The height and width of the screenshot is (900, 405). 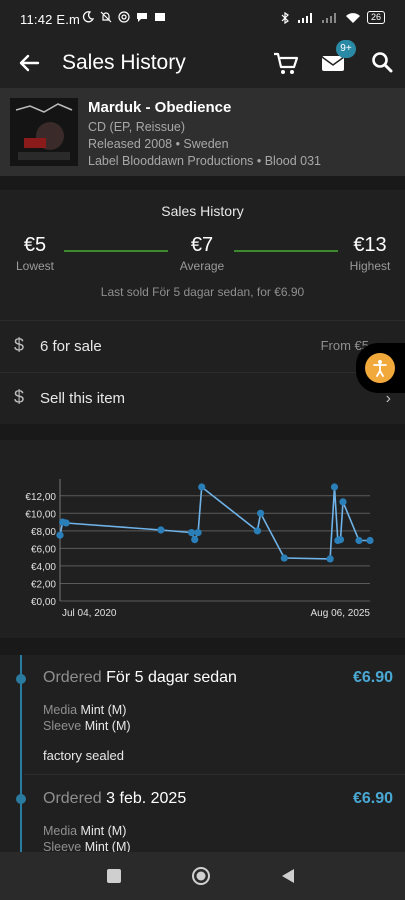 I want to click on status-notification-icons, so click(x=124, y=17).